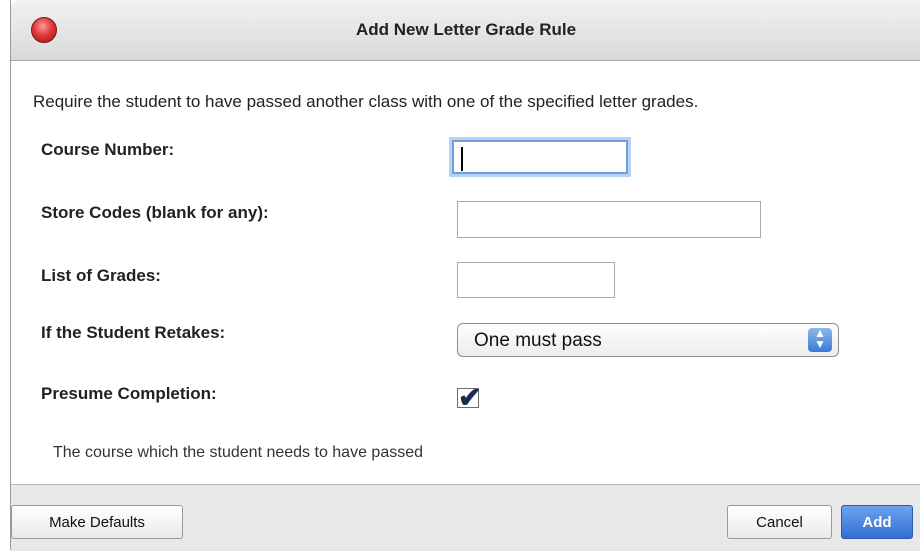 The width and height of the screenshot is (920, 551). I want to click on window-title: Add New Letter Grade Rule, so click(466, 29).